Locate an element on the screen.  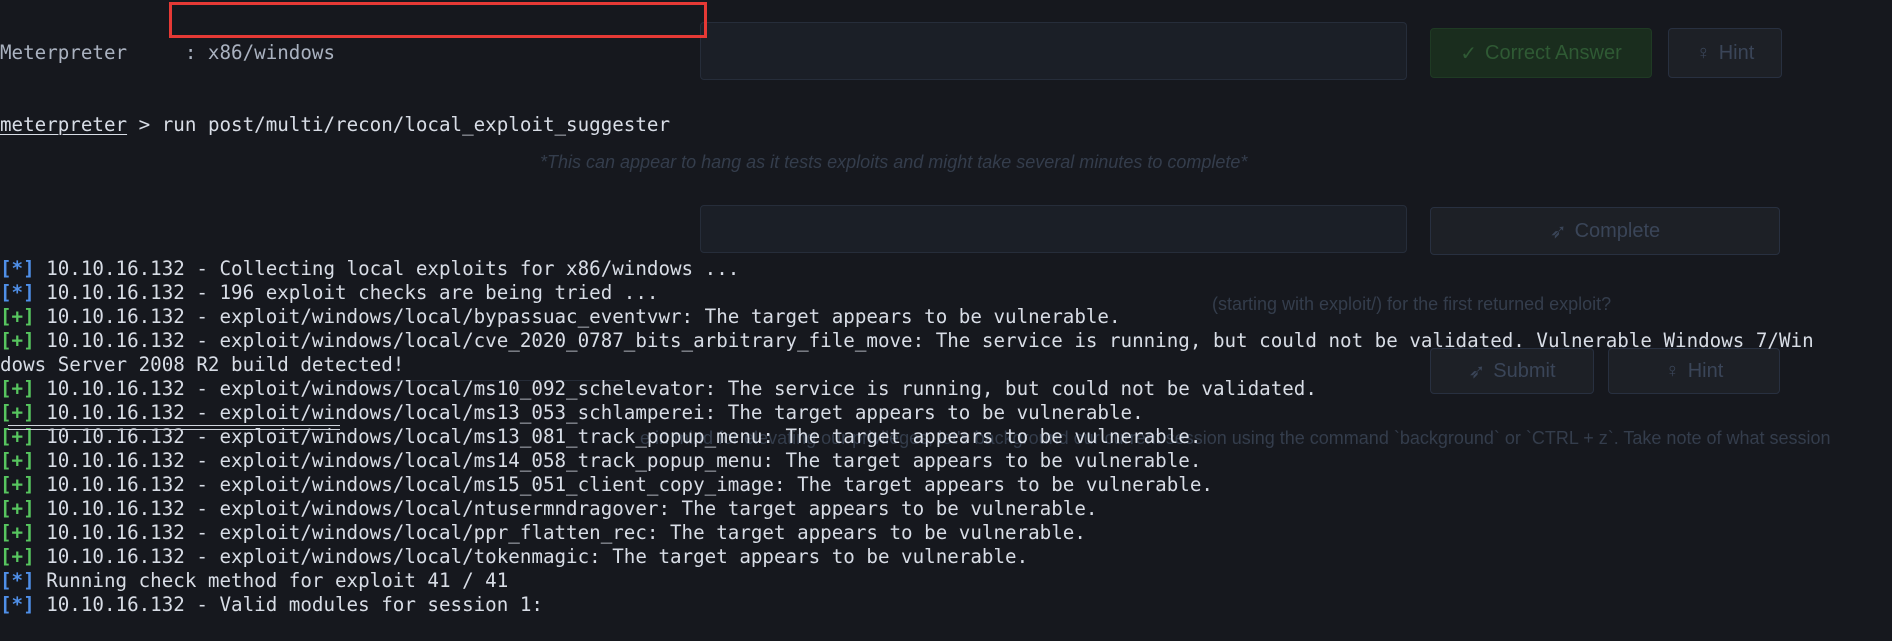
output-text: Running check method for exploit 41 / 41 is located at coordinates (271, 580).